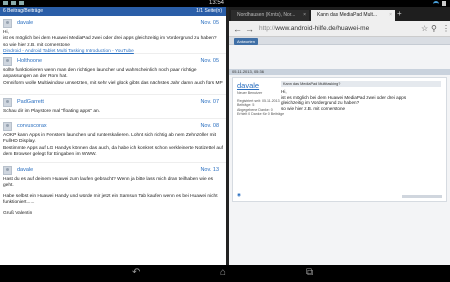  Describe the element at coordinates (18, 213) in the screenshot. I see `post-line: Gruß Valentin` at that location.